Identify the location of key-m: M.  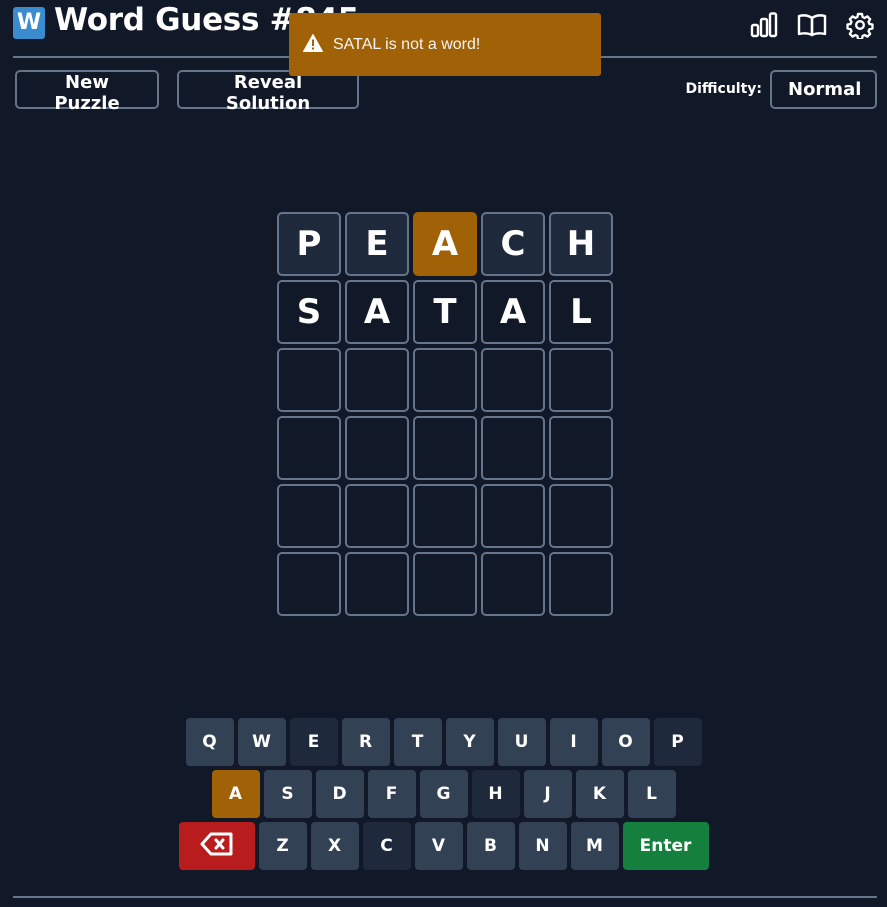
(594, 846).